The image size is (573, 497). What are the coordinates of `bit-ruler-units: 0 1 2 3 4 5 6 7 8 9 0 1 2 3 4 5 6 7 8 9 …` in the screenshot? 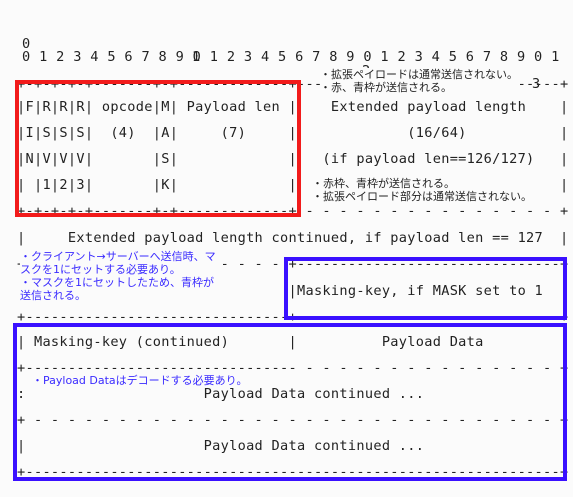 It's located at (291, 57).